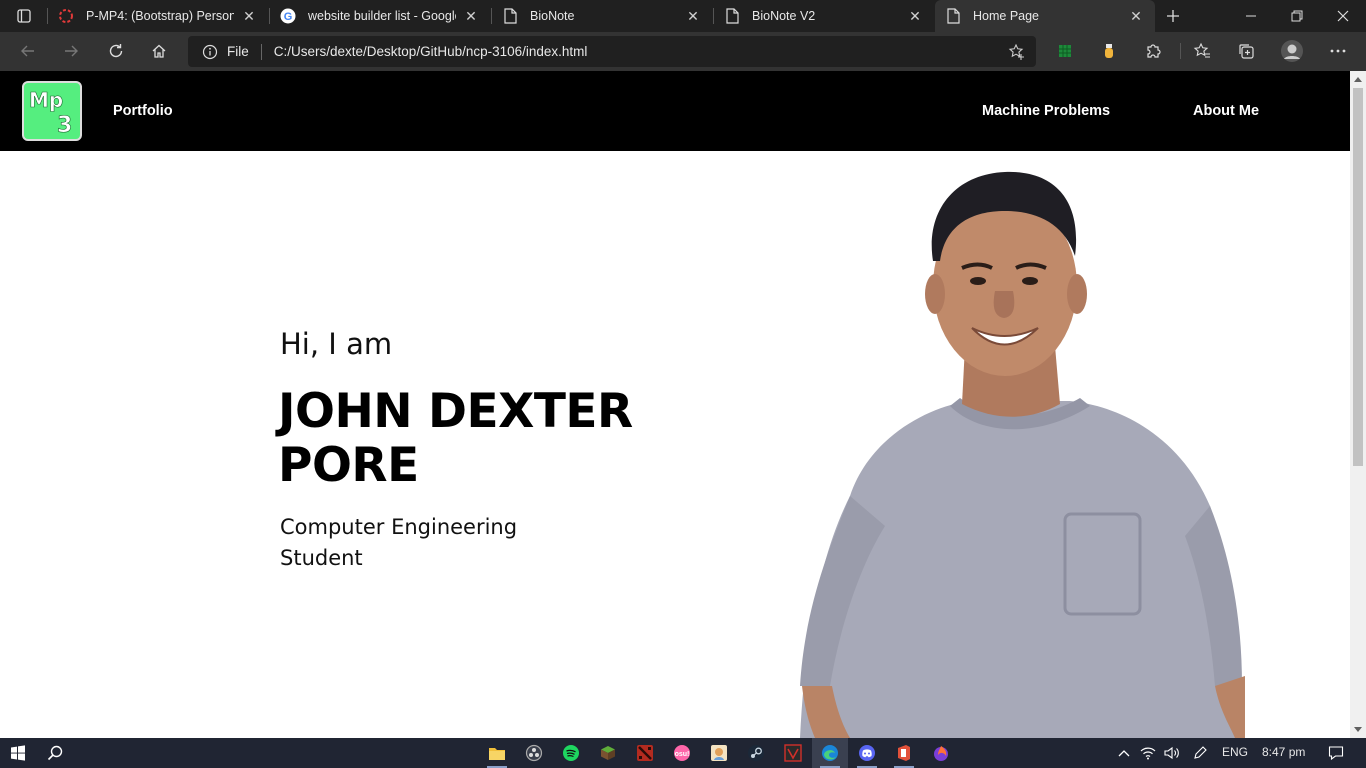  What do you see at coordinates (1297, 16) in the screenshot?
I see `restore-button` at bounding box center [1297, 16].